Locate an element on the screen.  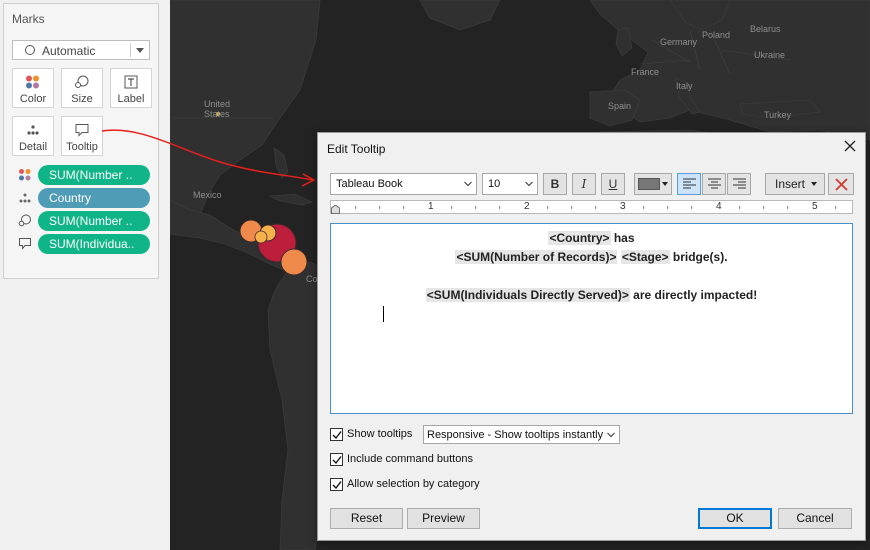
detail-button: Detail is located at coordinates (33, 136).